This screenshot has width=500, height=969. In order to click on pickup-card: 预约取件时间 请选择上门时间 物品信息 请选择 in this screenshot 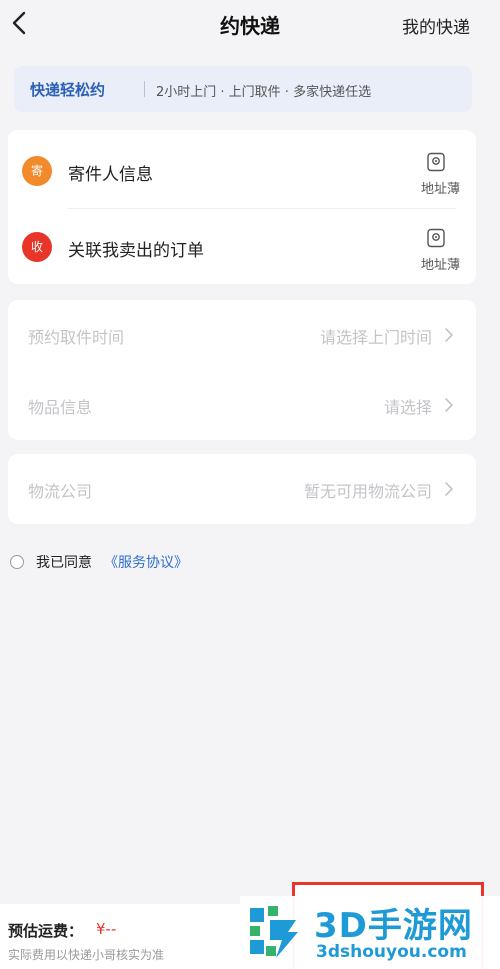, I will do `click(242, 370)`.